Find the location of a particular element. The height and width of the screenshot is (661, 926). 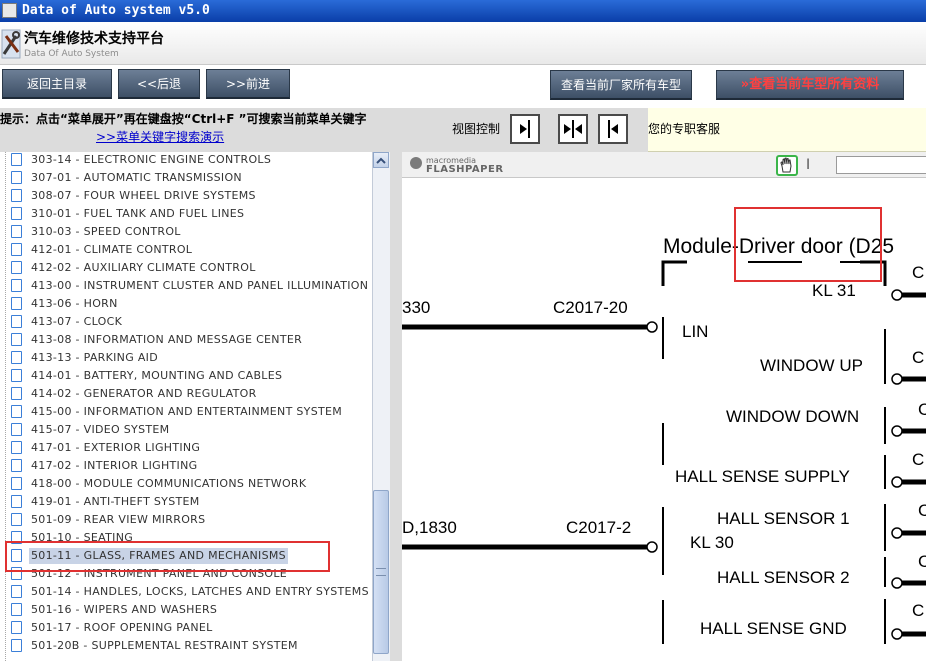

tree-item-label: 417-02 - INTERIOR LIGHTING is located at coordinates (114, 465).